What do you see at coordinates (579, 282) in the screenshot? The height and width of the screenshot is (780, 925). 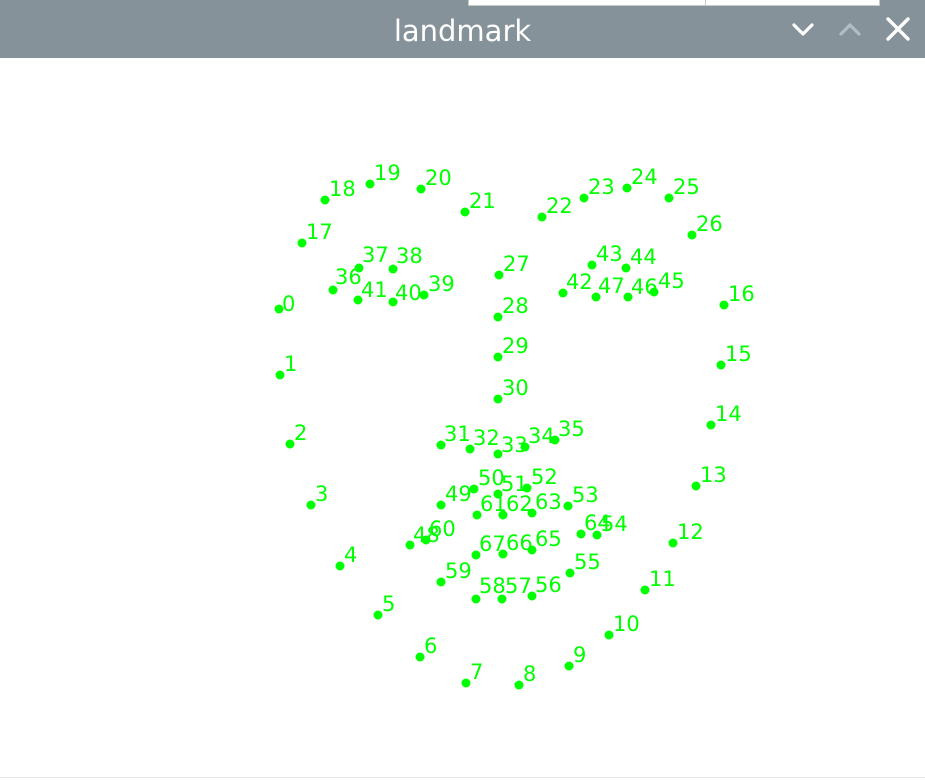 I see `landmark-label-42: 42` at bounding box center [579, 282].